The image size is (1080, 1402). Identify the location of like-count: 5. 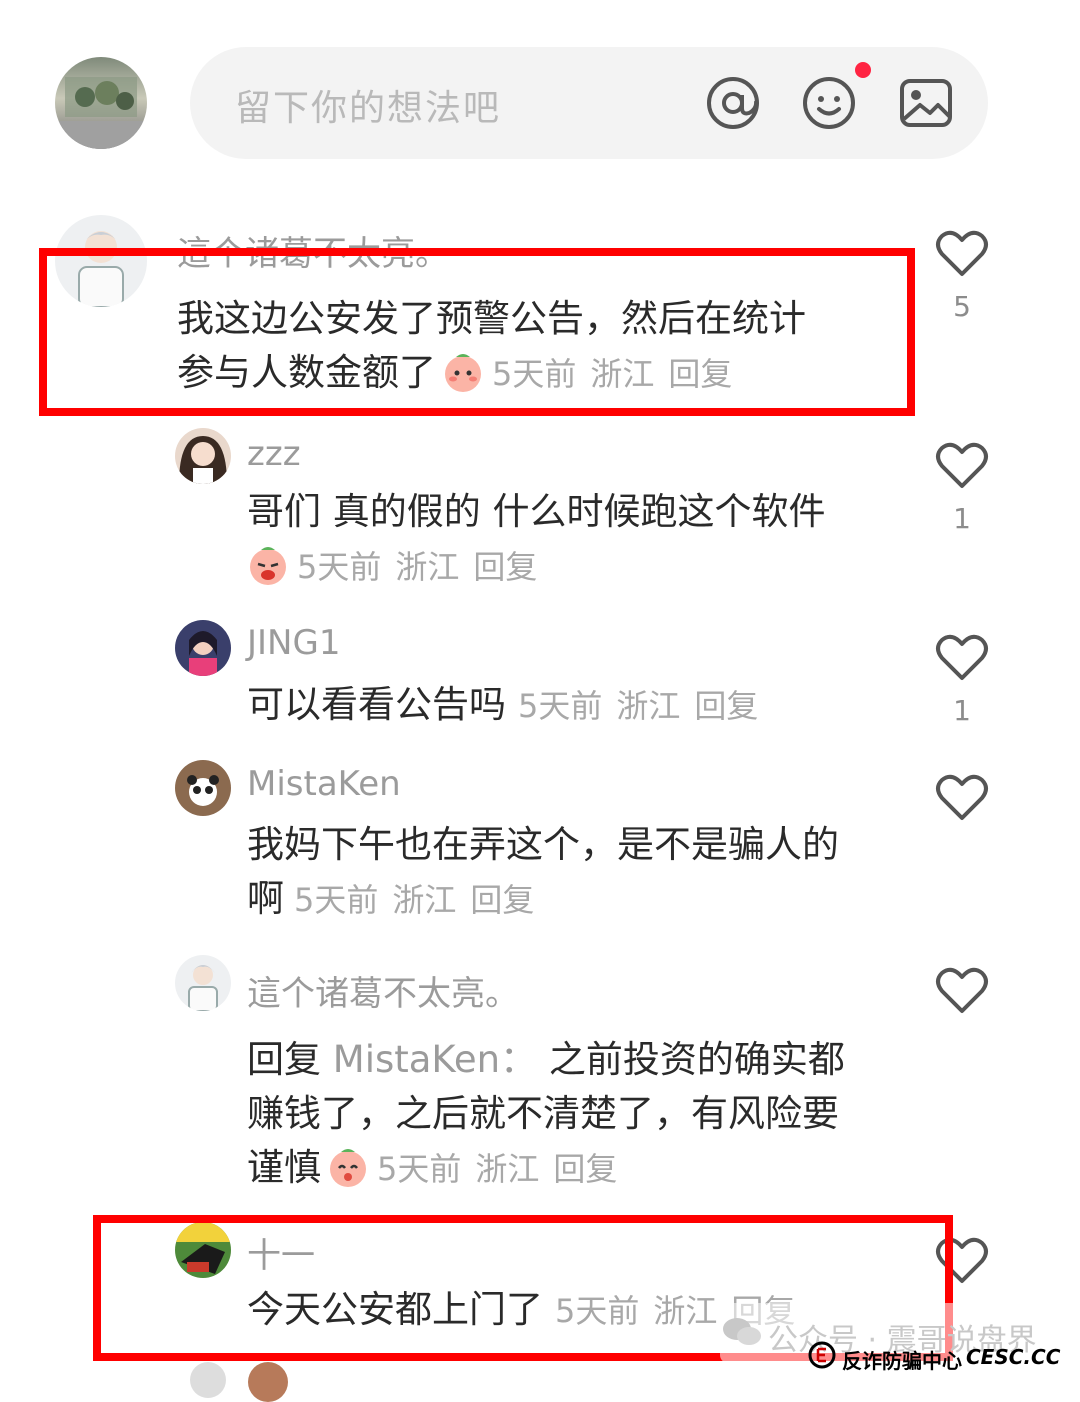
(962, 306).